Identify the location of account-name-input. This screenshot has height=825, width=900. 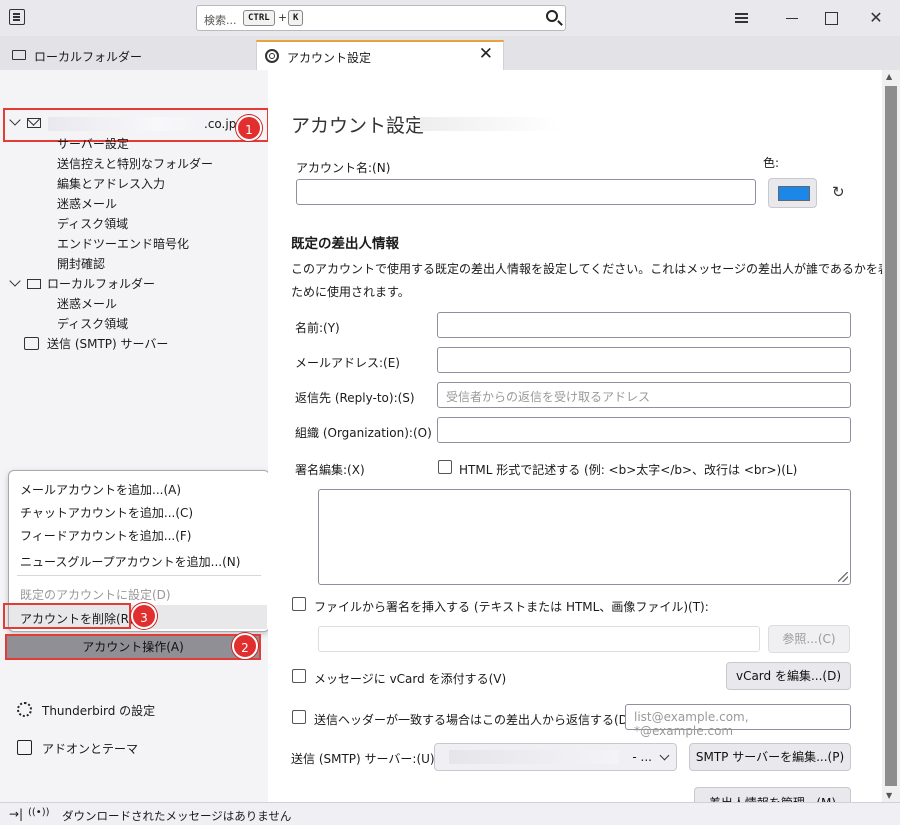
(526, 192).